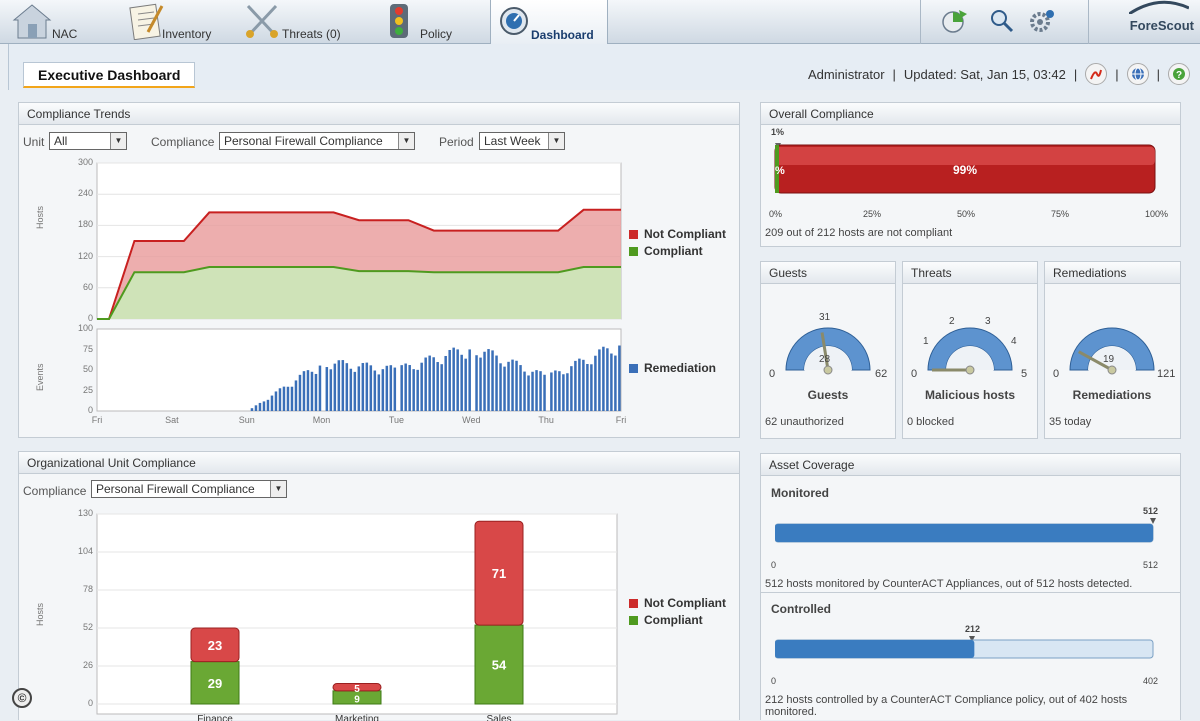 This screenshot has width=1200, height=721. Describe the element at coordinates (1042, 21) in the screenshot. I see `gear-icon` at that location.